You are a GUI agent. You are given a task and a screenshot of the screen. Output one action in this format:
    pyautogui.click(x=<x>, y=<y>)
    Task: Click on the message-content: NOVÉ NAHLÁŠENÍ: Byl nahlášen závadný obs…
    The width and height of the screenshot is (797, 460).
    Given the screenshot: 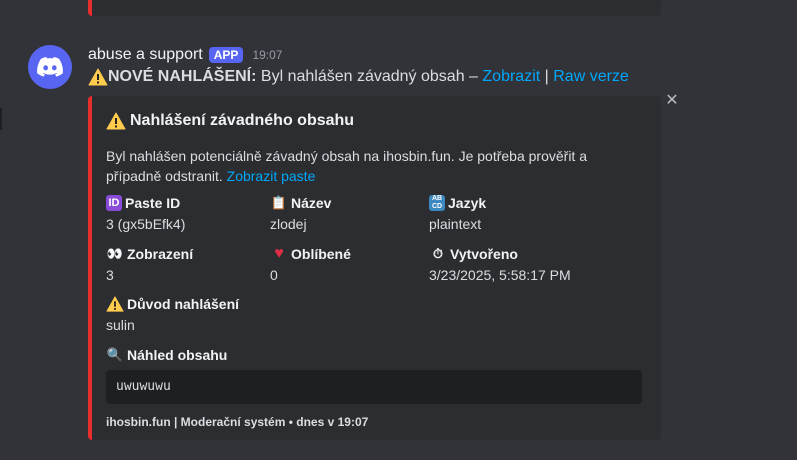 What is the action you would take?
    pyautogui.click(x=358, y=77)
    